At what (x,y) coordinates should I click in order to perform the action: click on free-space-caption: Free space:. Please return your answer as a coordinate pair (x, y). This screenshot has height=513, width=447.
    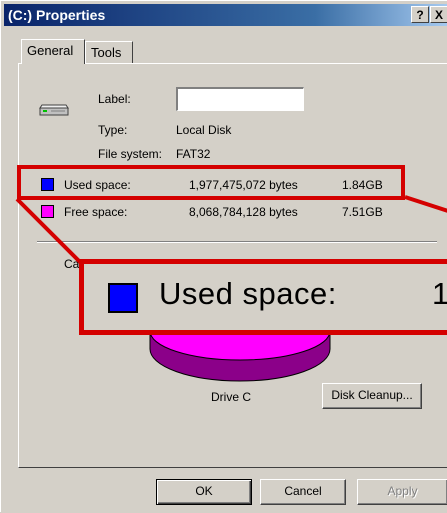
    Looking at the image, I should click on (96, 212).